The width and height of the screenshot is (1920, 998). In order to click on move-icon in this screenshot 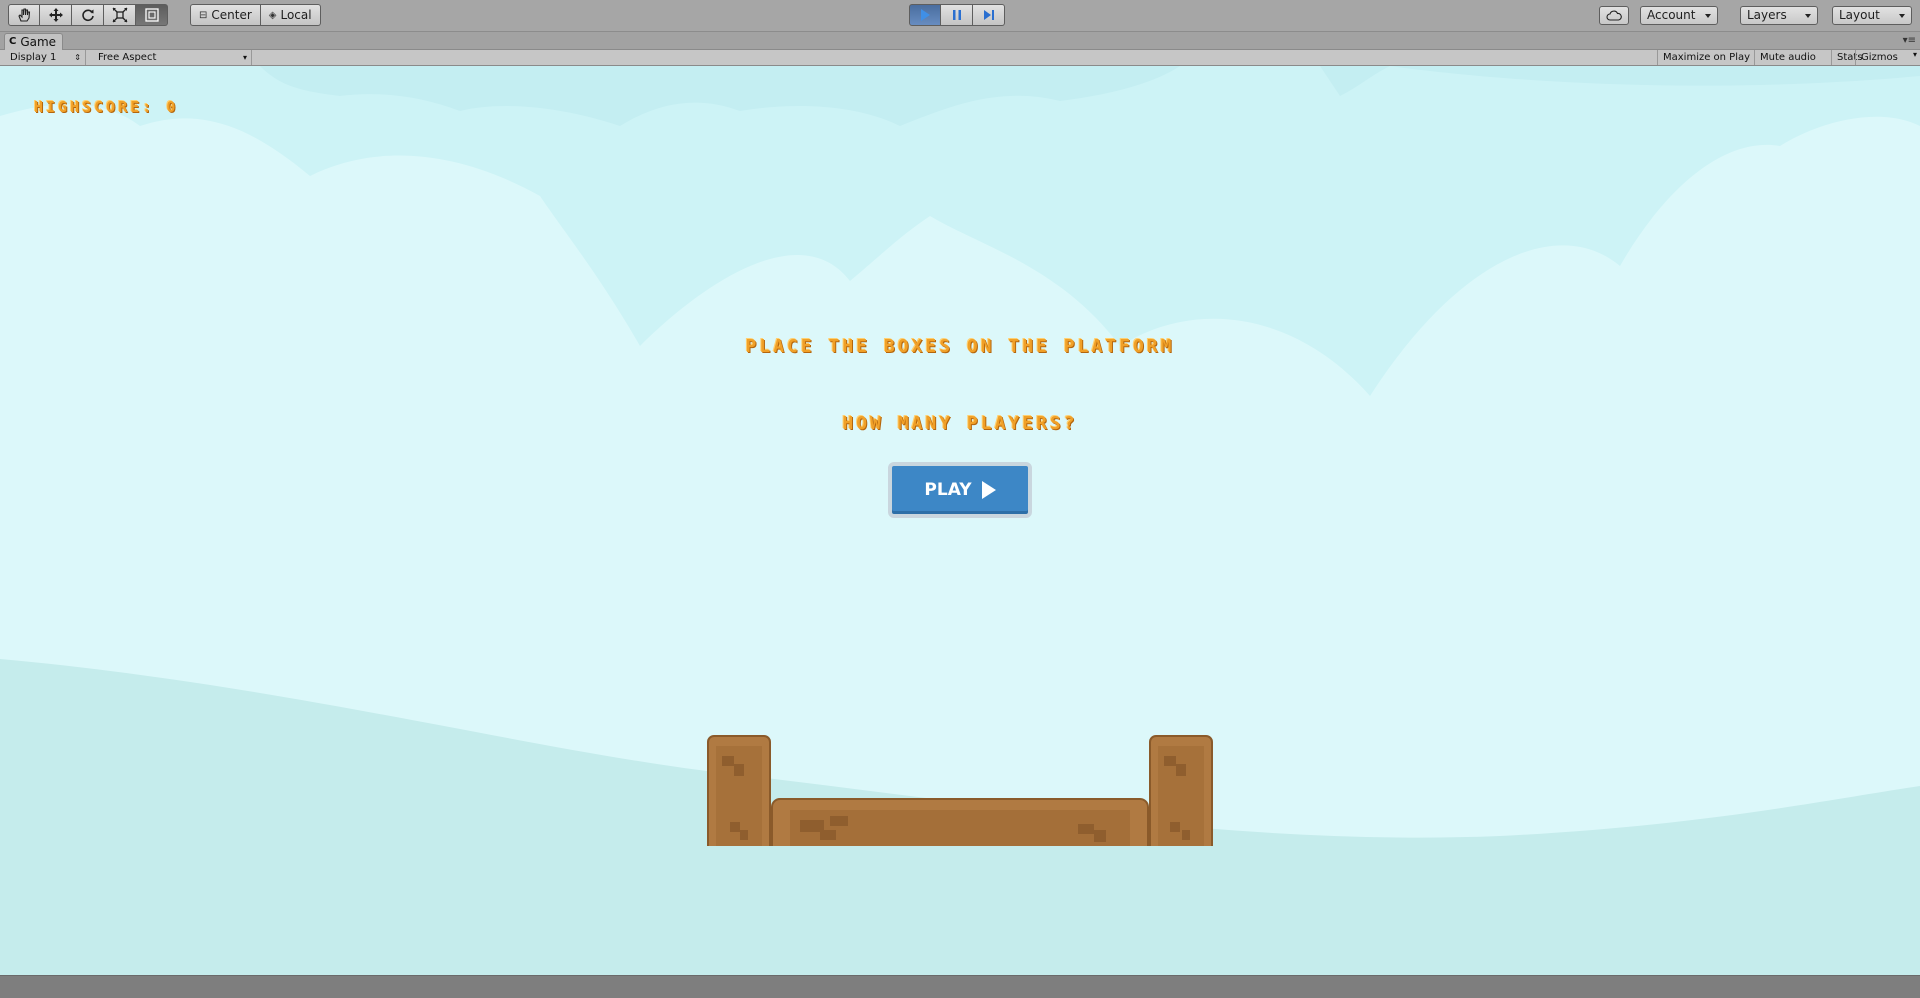, I will do `click(56, 15)`.